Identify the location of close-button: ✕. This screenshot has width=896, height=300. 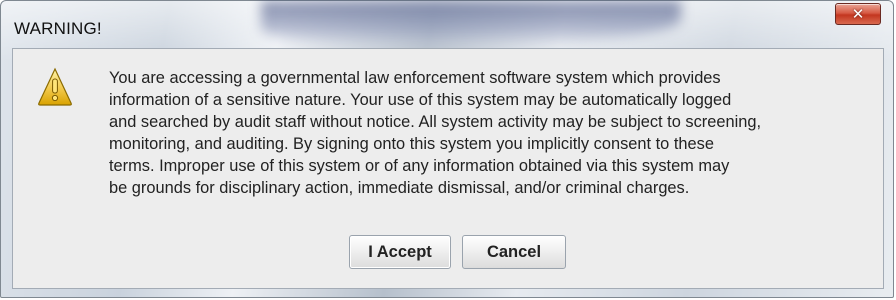
(858, 14).